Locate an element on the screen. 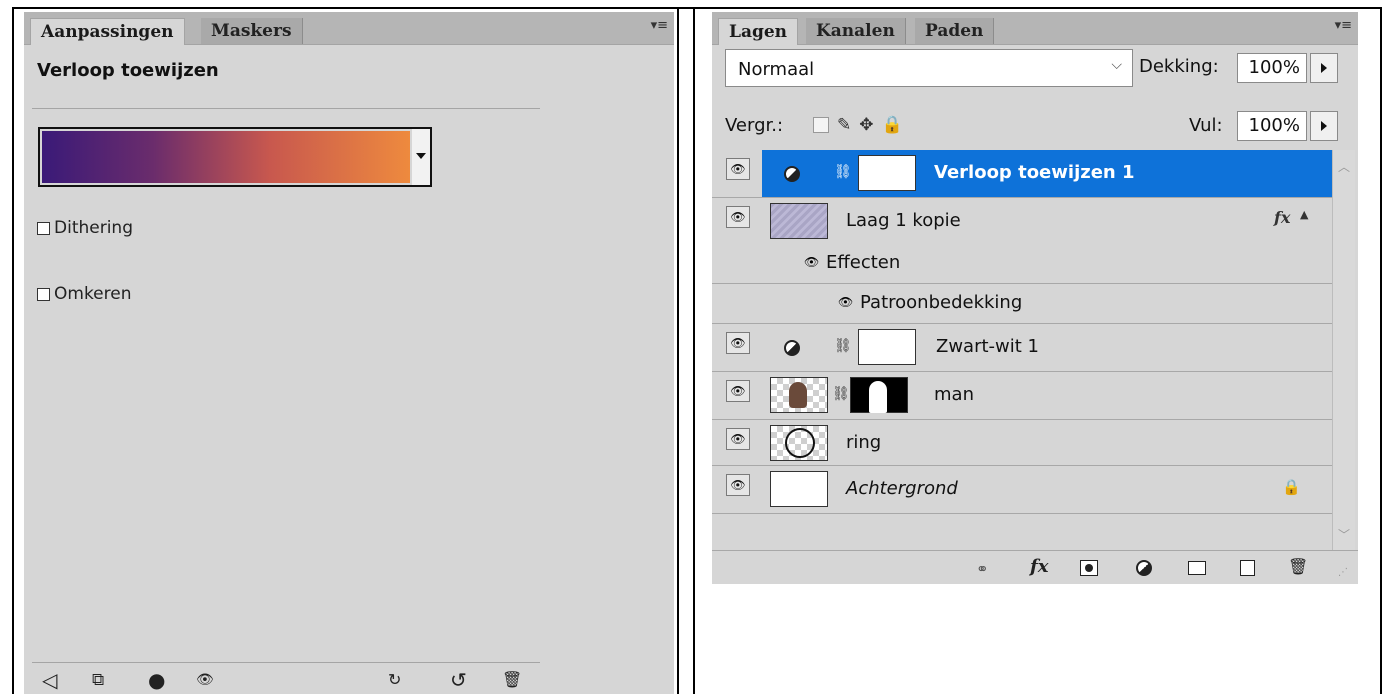 The width and height of the screenshot is (1392, 698). layers-tabbar: Lagen Kanalen Paden ▾≡ is located at coordinates (1035, 28).